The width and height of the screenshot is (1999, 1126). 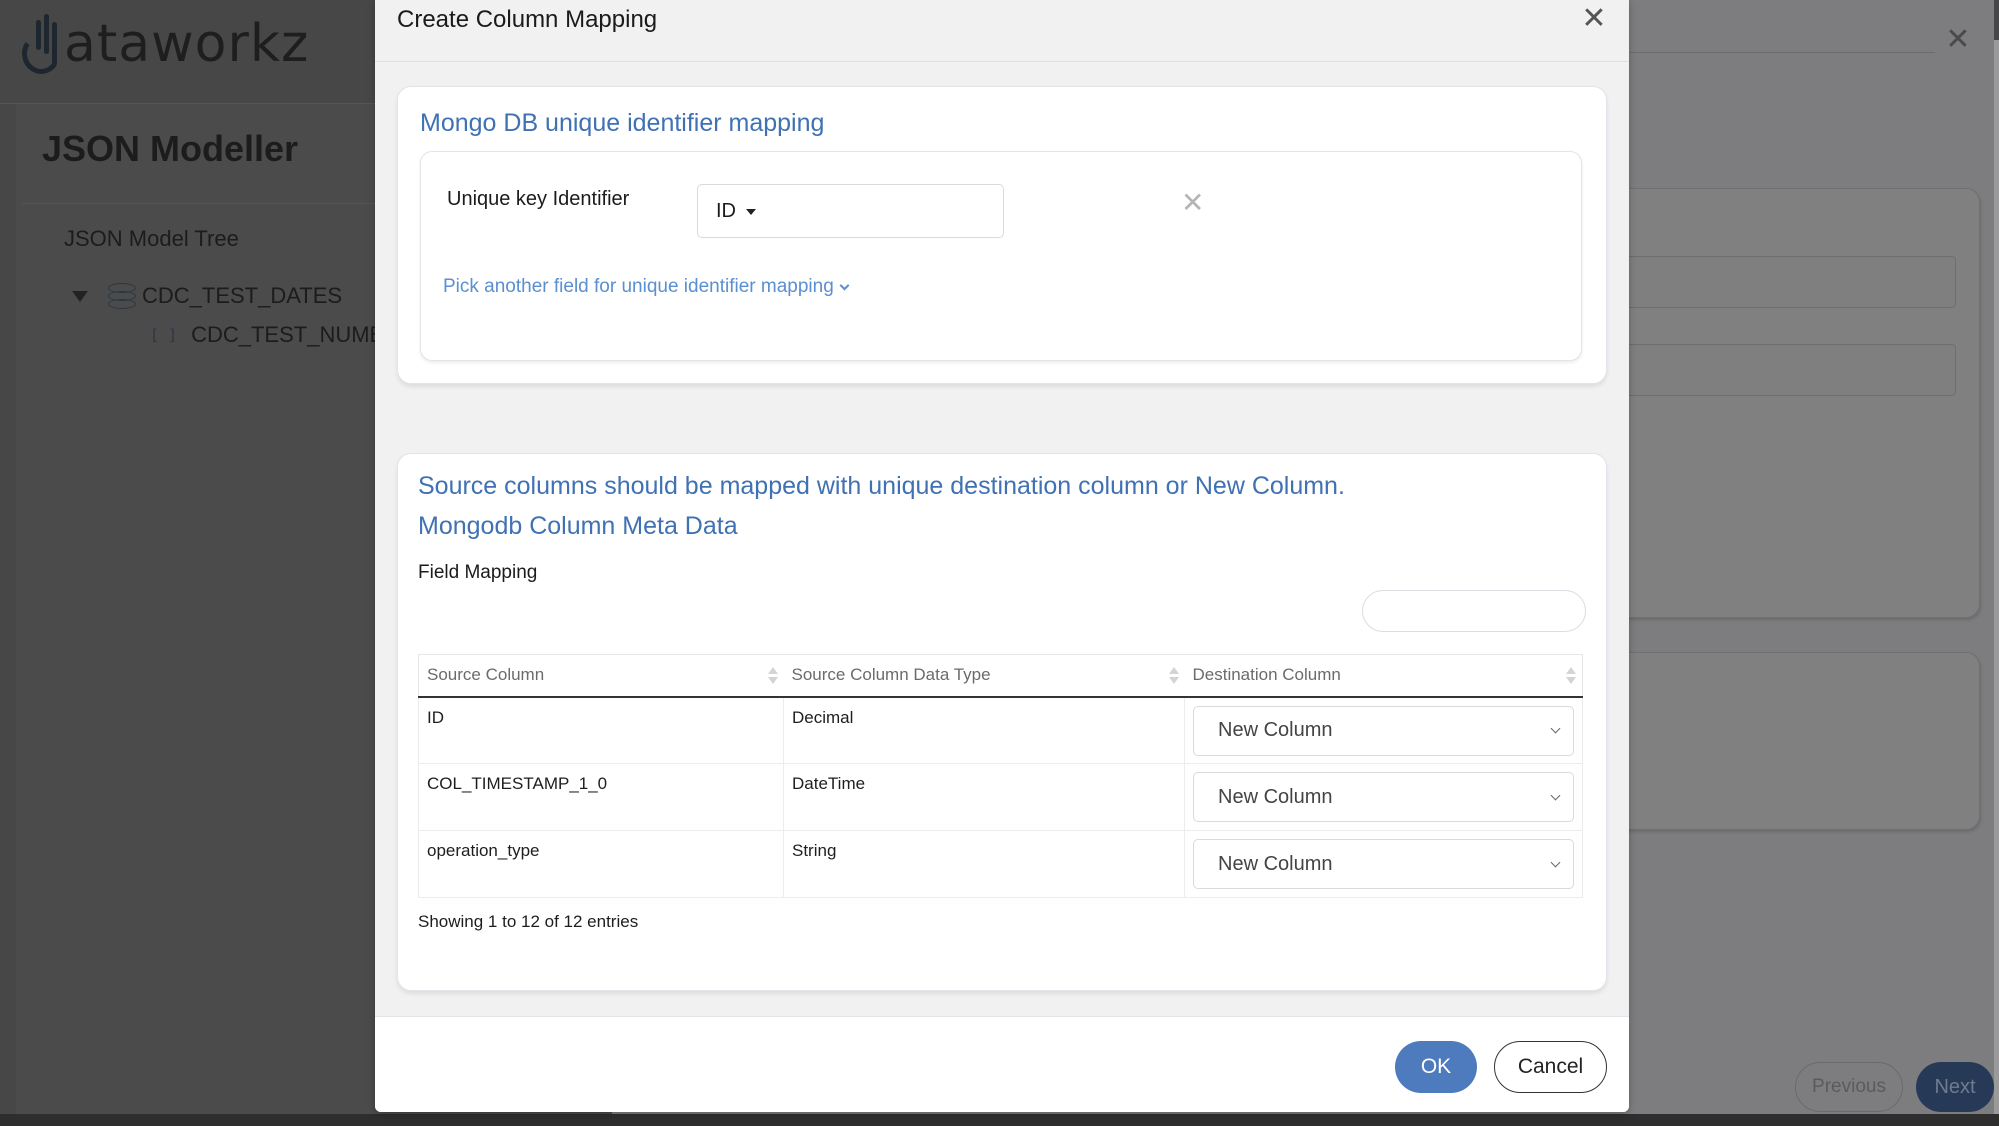 What do you see at coordinates (1002, 1064) in the screenshot?
I see `modal-footer: OK Cancel` at bounding box center [1002, 1064].